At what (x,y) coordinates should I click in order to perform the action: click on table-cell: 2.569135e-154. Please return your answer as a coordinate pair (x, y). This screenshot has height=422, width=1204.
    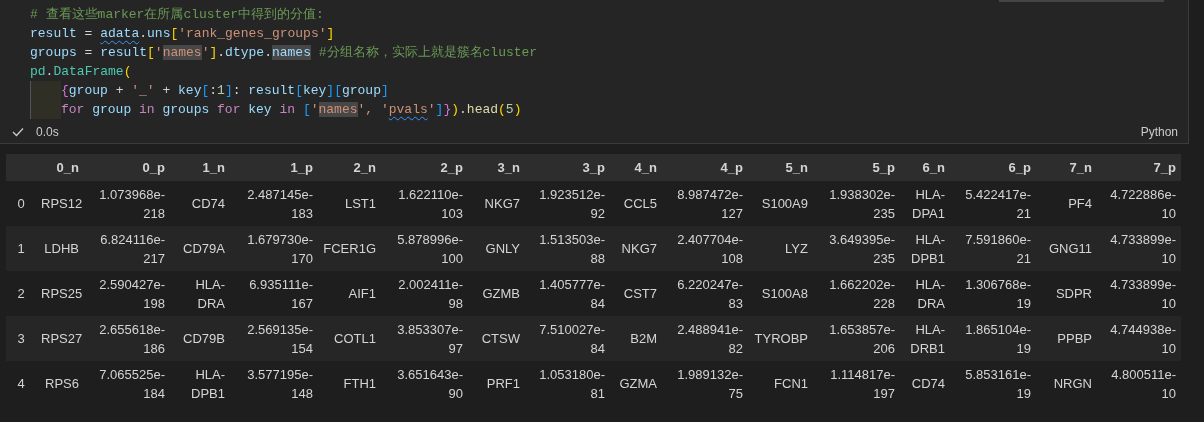
    Looking at the image, I should click on (274, 338).